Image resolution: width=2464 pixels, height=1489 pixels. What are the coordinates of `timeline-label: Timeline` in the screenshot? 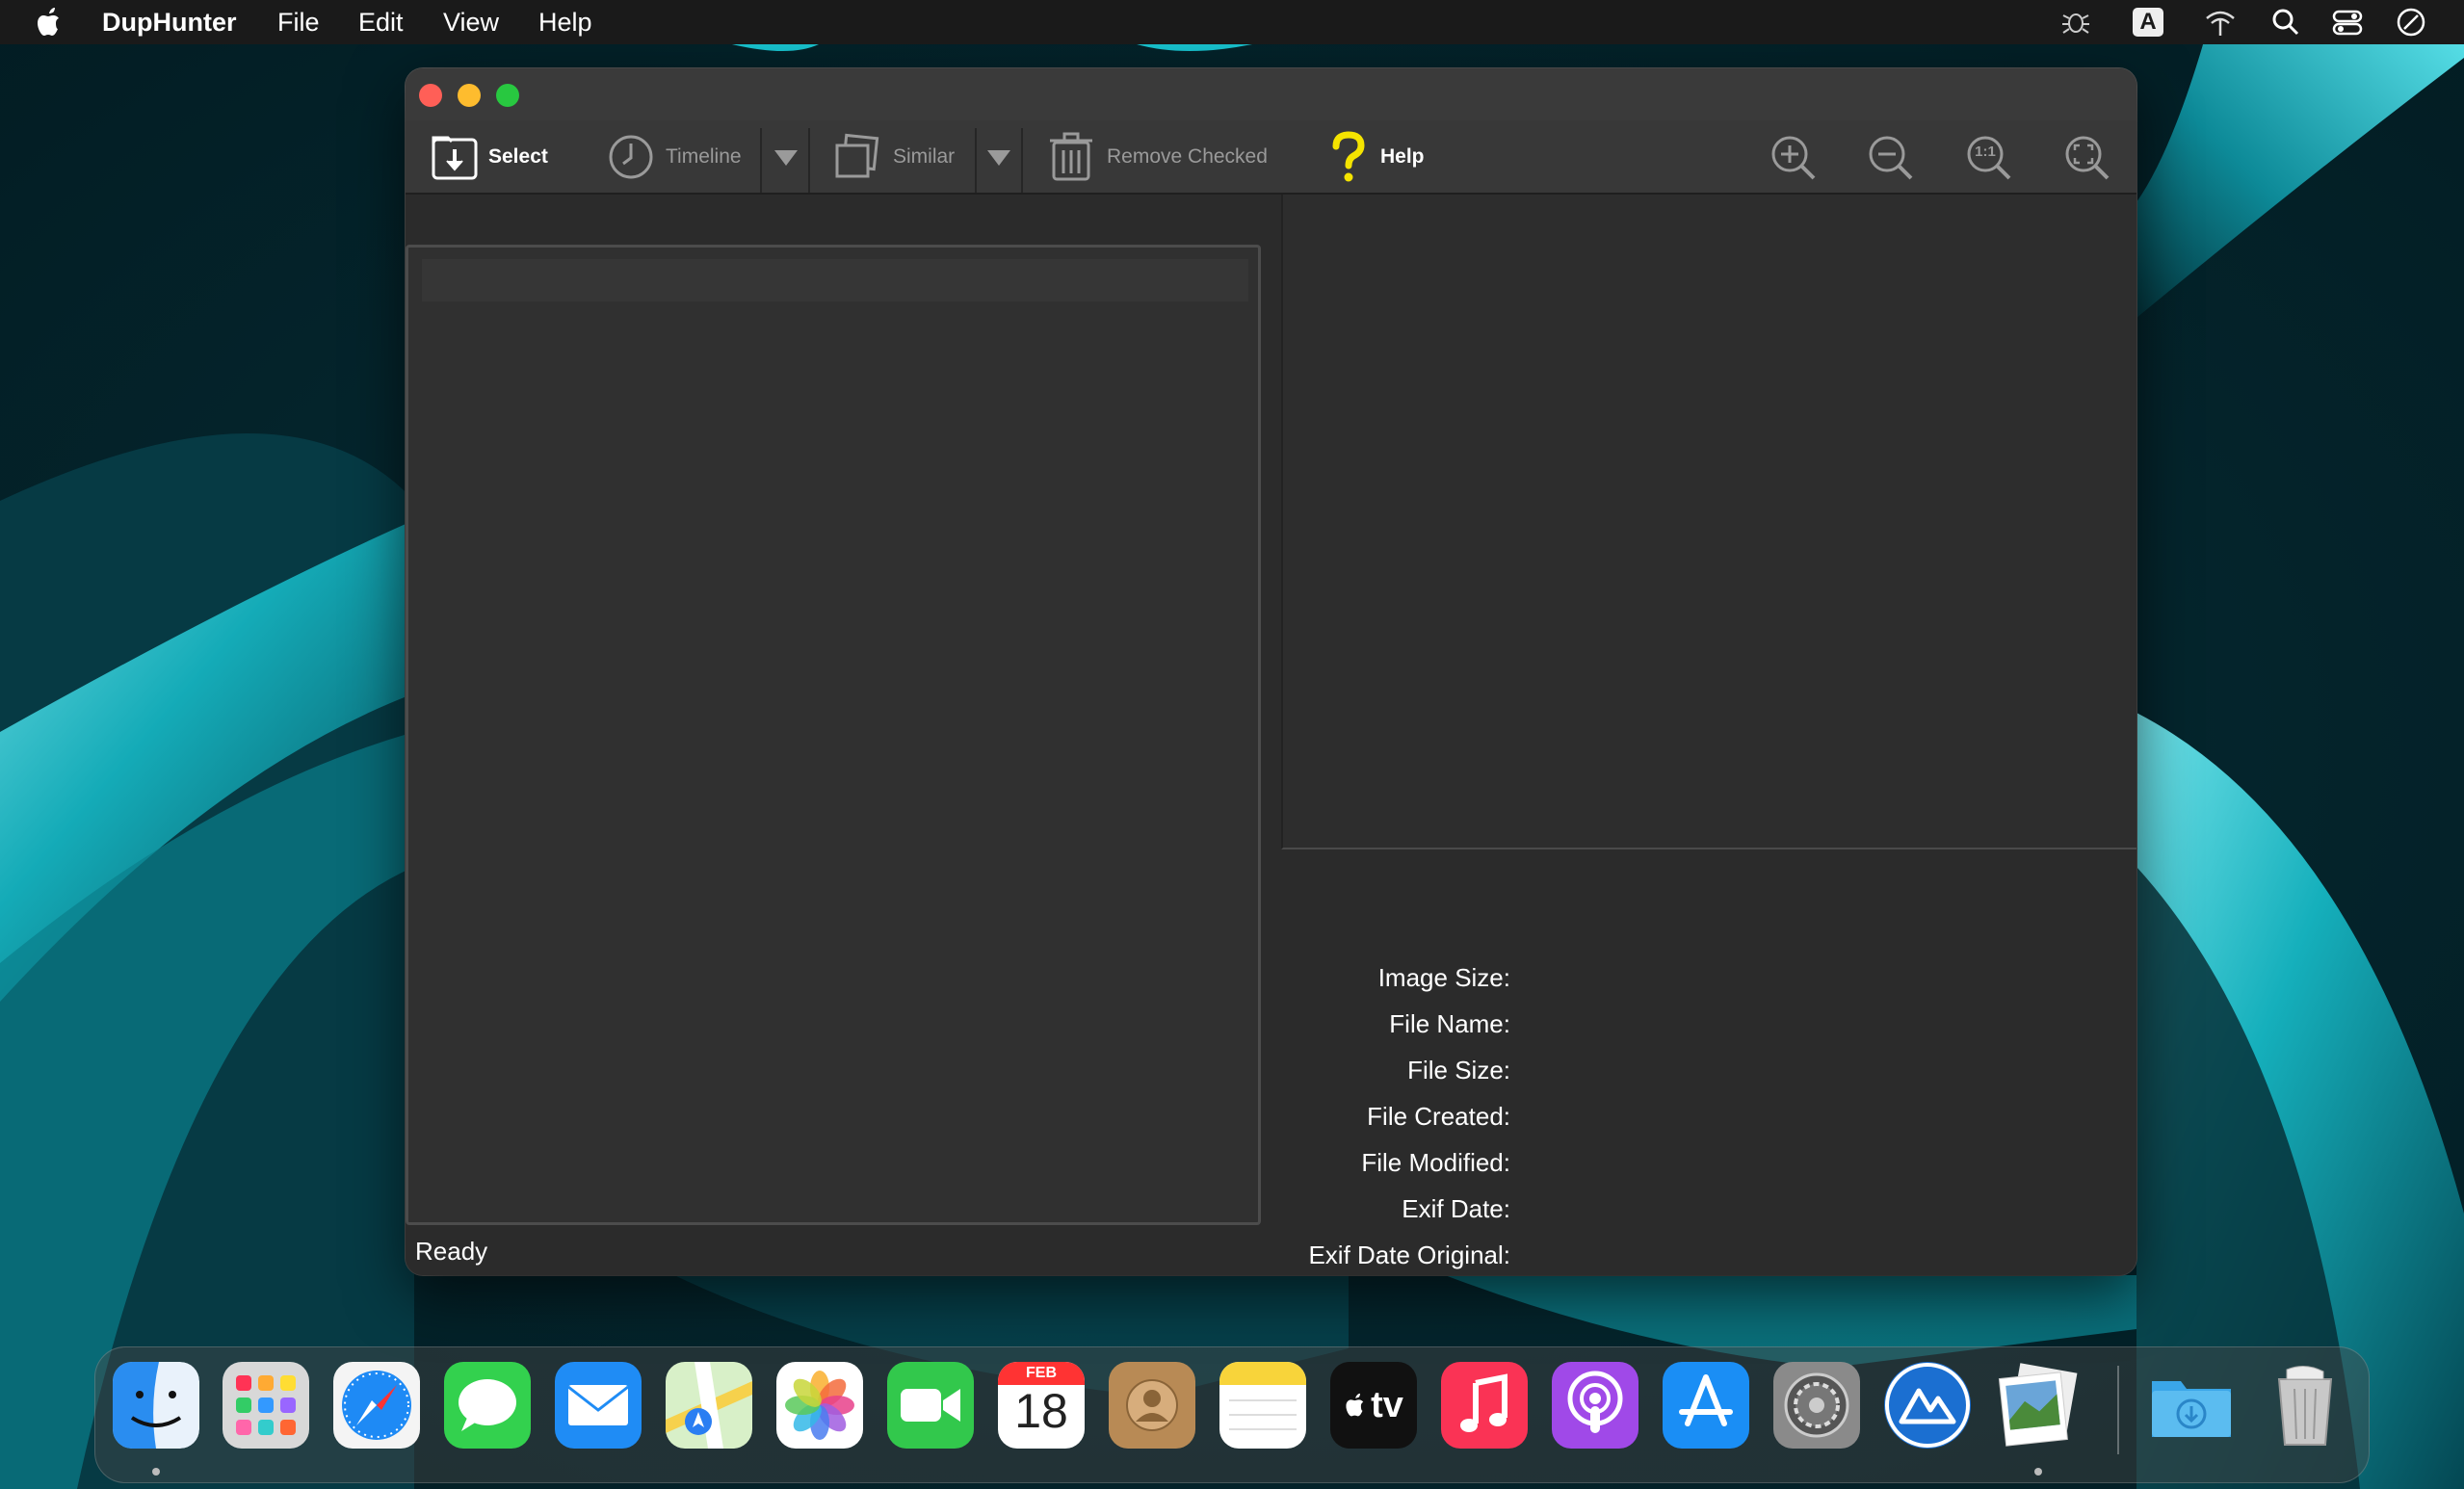 It's located at (704, 156).